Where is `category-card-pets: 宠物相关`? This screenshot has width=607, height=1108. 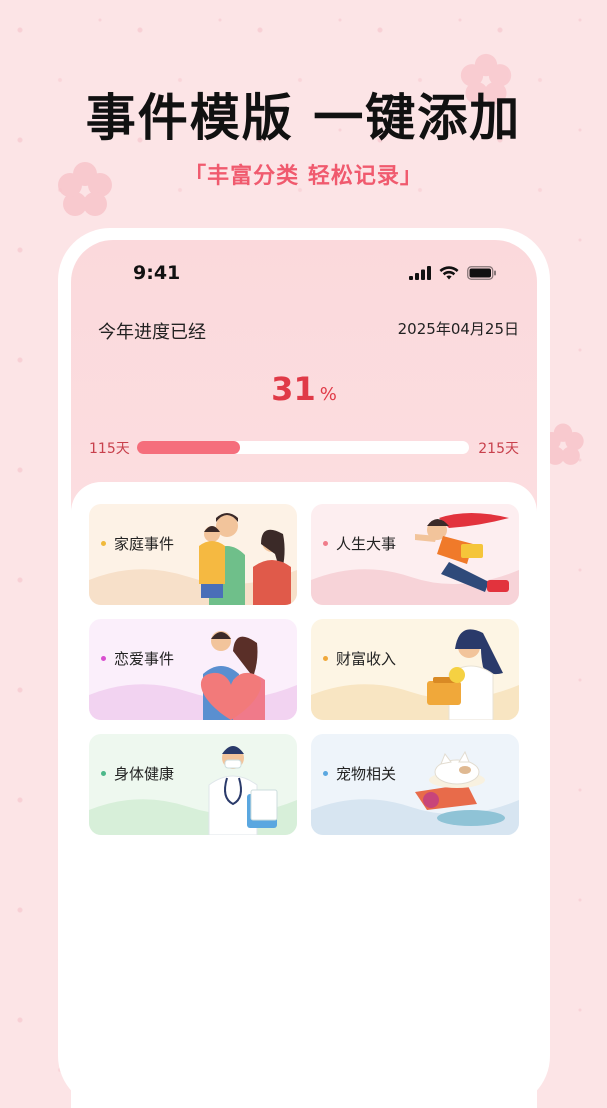
category-card-pets: 宠物相关 is located at coordinates (415, 784).